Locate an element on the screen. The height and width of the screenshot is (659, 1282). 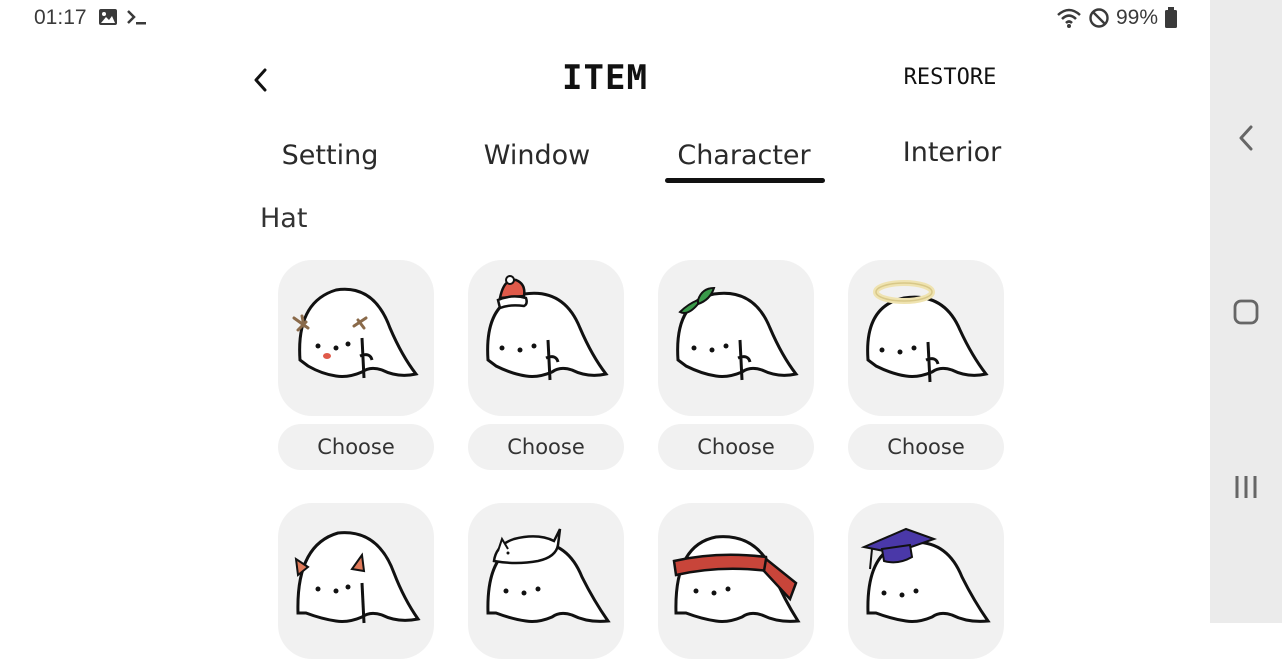
headband-hat-icon is located at coordinates (736, 579).